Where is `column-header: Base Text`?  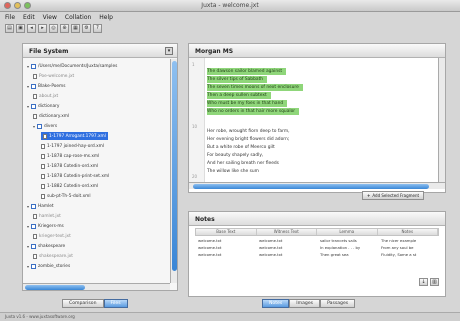
column-header: Base Text is located at coordinates (226, 232).